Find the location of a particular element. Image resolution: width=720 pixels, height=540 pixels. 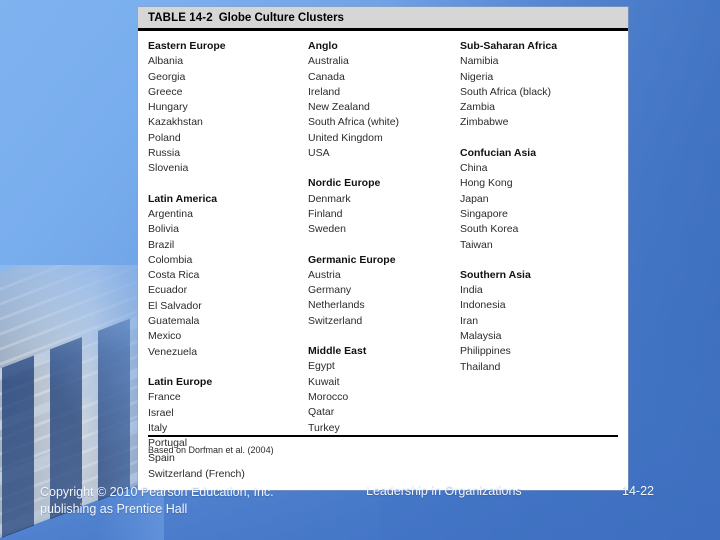

cluster-heading: Southern Asia is located at coordinates (495, 274).